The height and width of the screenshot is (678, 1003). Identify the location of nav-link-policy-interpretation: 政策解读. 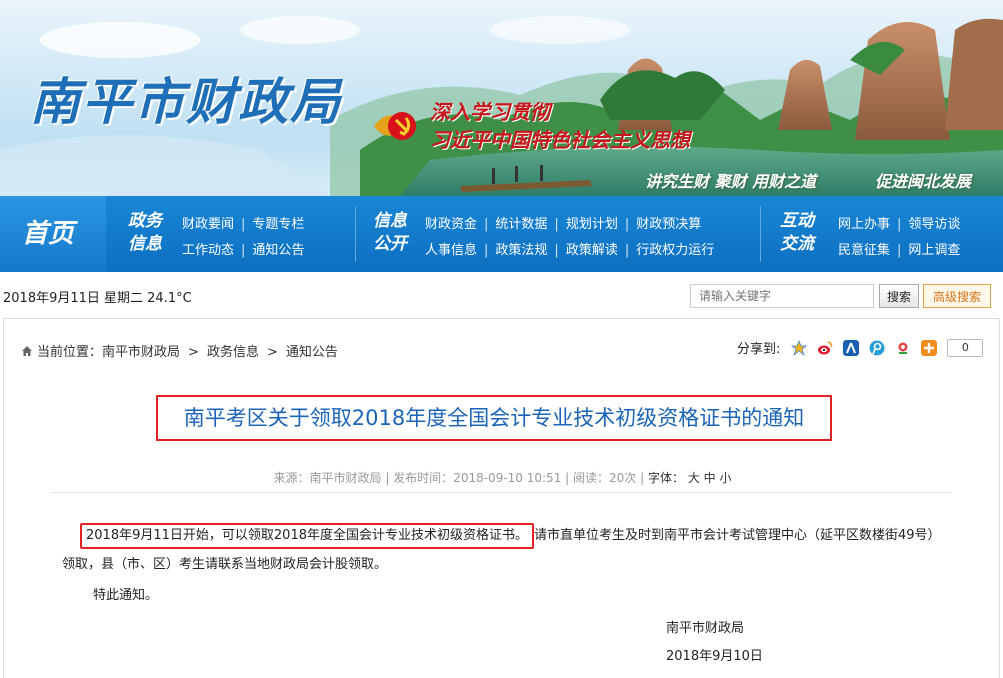
(592, 250).